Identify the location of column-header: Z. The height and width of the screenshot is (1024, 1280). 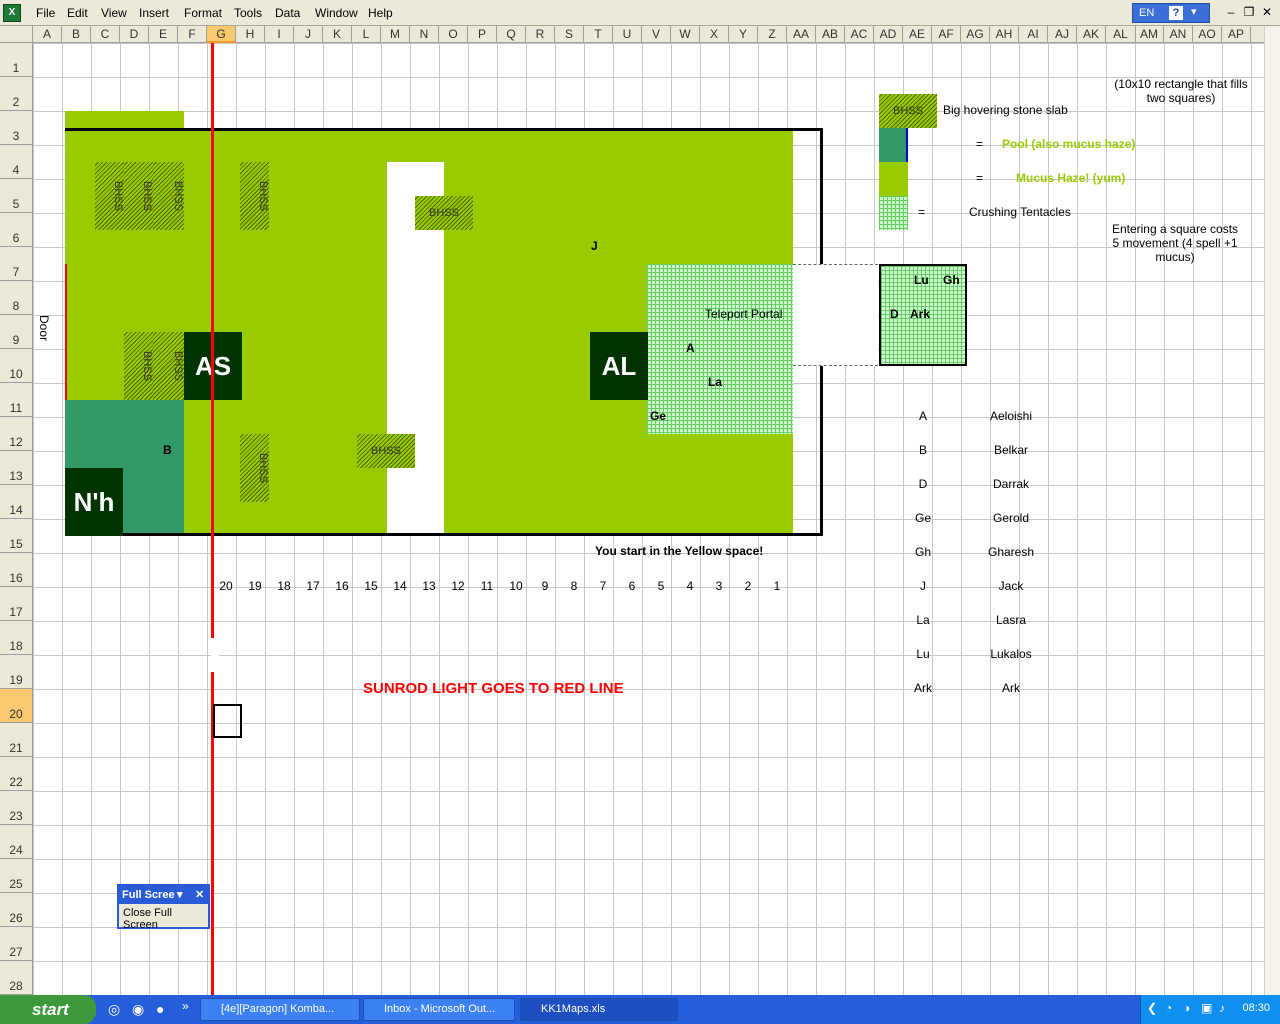
(772, 34).